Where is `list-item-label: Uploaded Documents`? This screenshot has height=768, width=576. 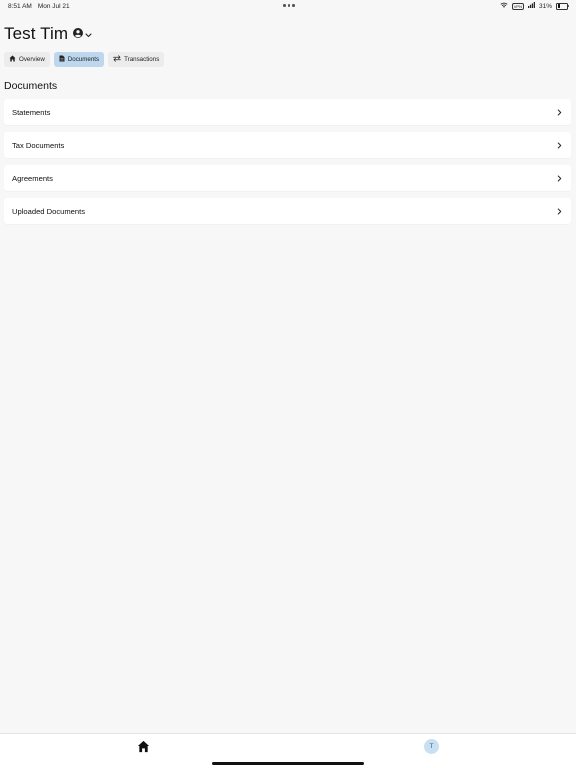 list-item-label: Uploaded Documents is located at coordinates (49, 211).